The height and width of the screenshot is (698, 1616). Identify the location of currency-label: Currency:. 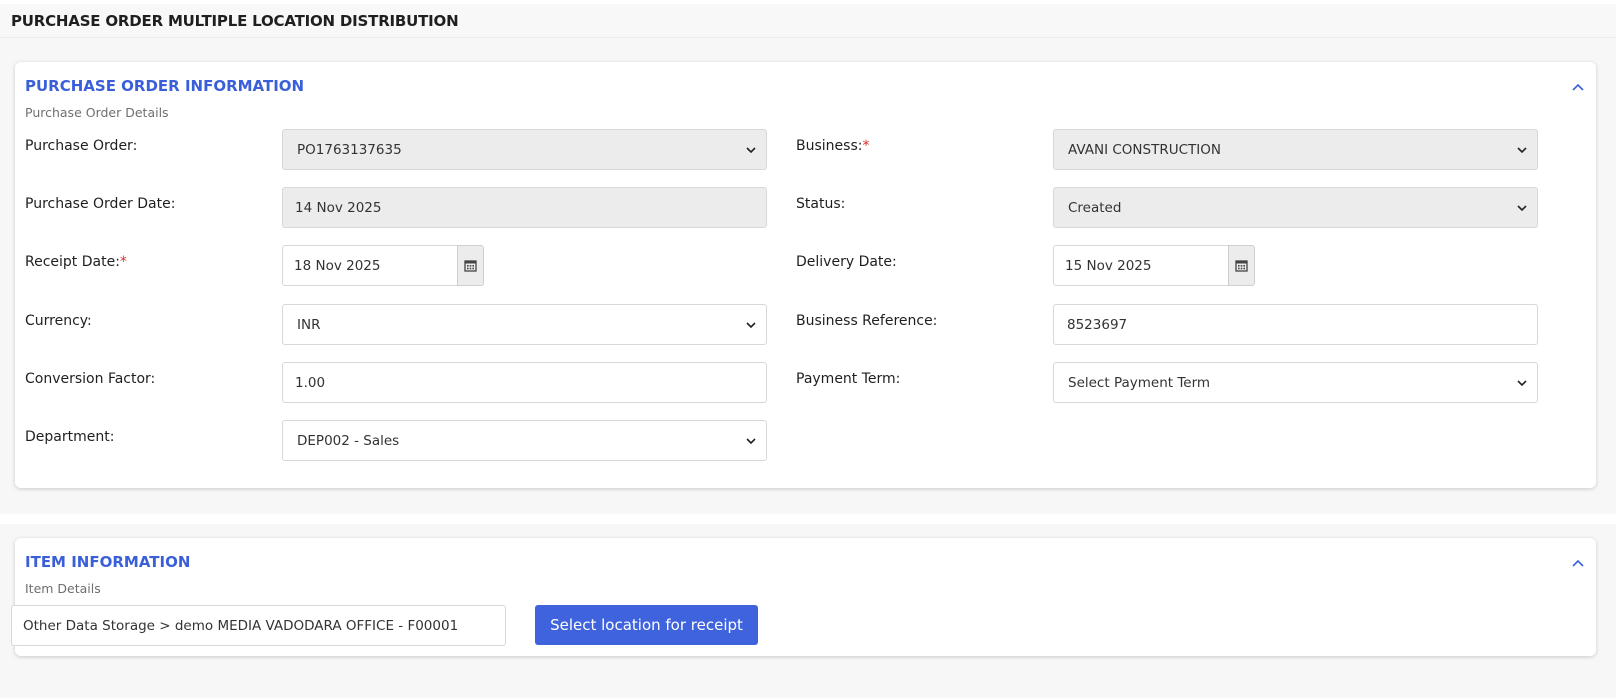
(58, 321).